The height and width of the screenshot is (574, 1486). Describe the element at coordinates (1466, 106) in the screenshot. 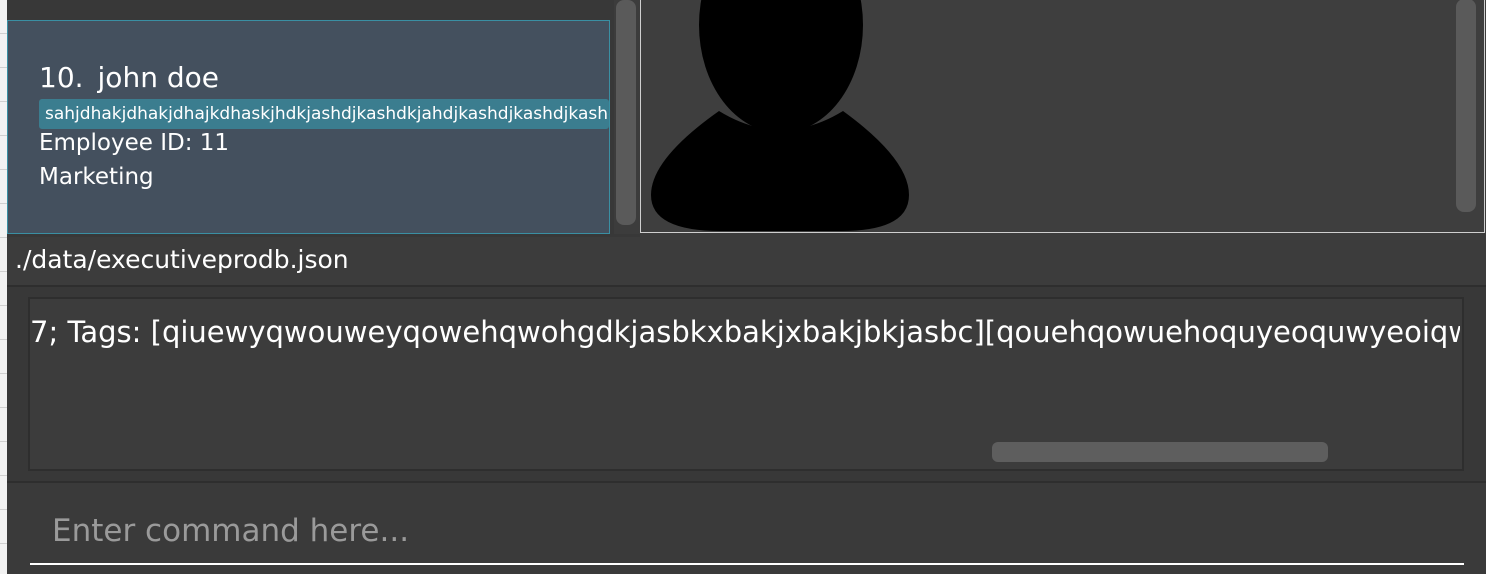

I see `detail-scrollbar-thumb` at that location.